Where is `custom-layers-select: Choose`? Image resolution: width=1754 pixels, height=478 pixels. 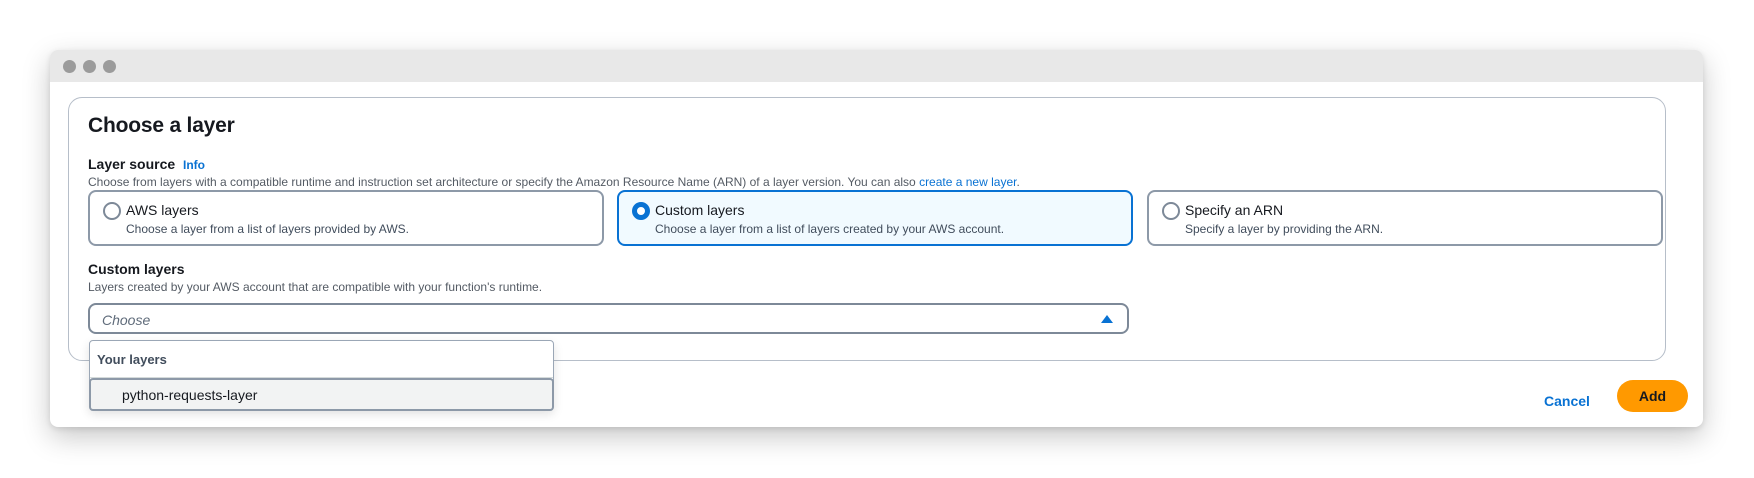 custom-layers-select: Choose is located at coordinates (608, 318).